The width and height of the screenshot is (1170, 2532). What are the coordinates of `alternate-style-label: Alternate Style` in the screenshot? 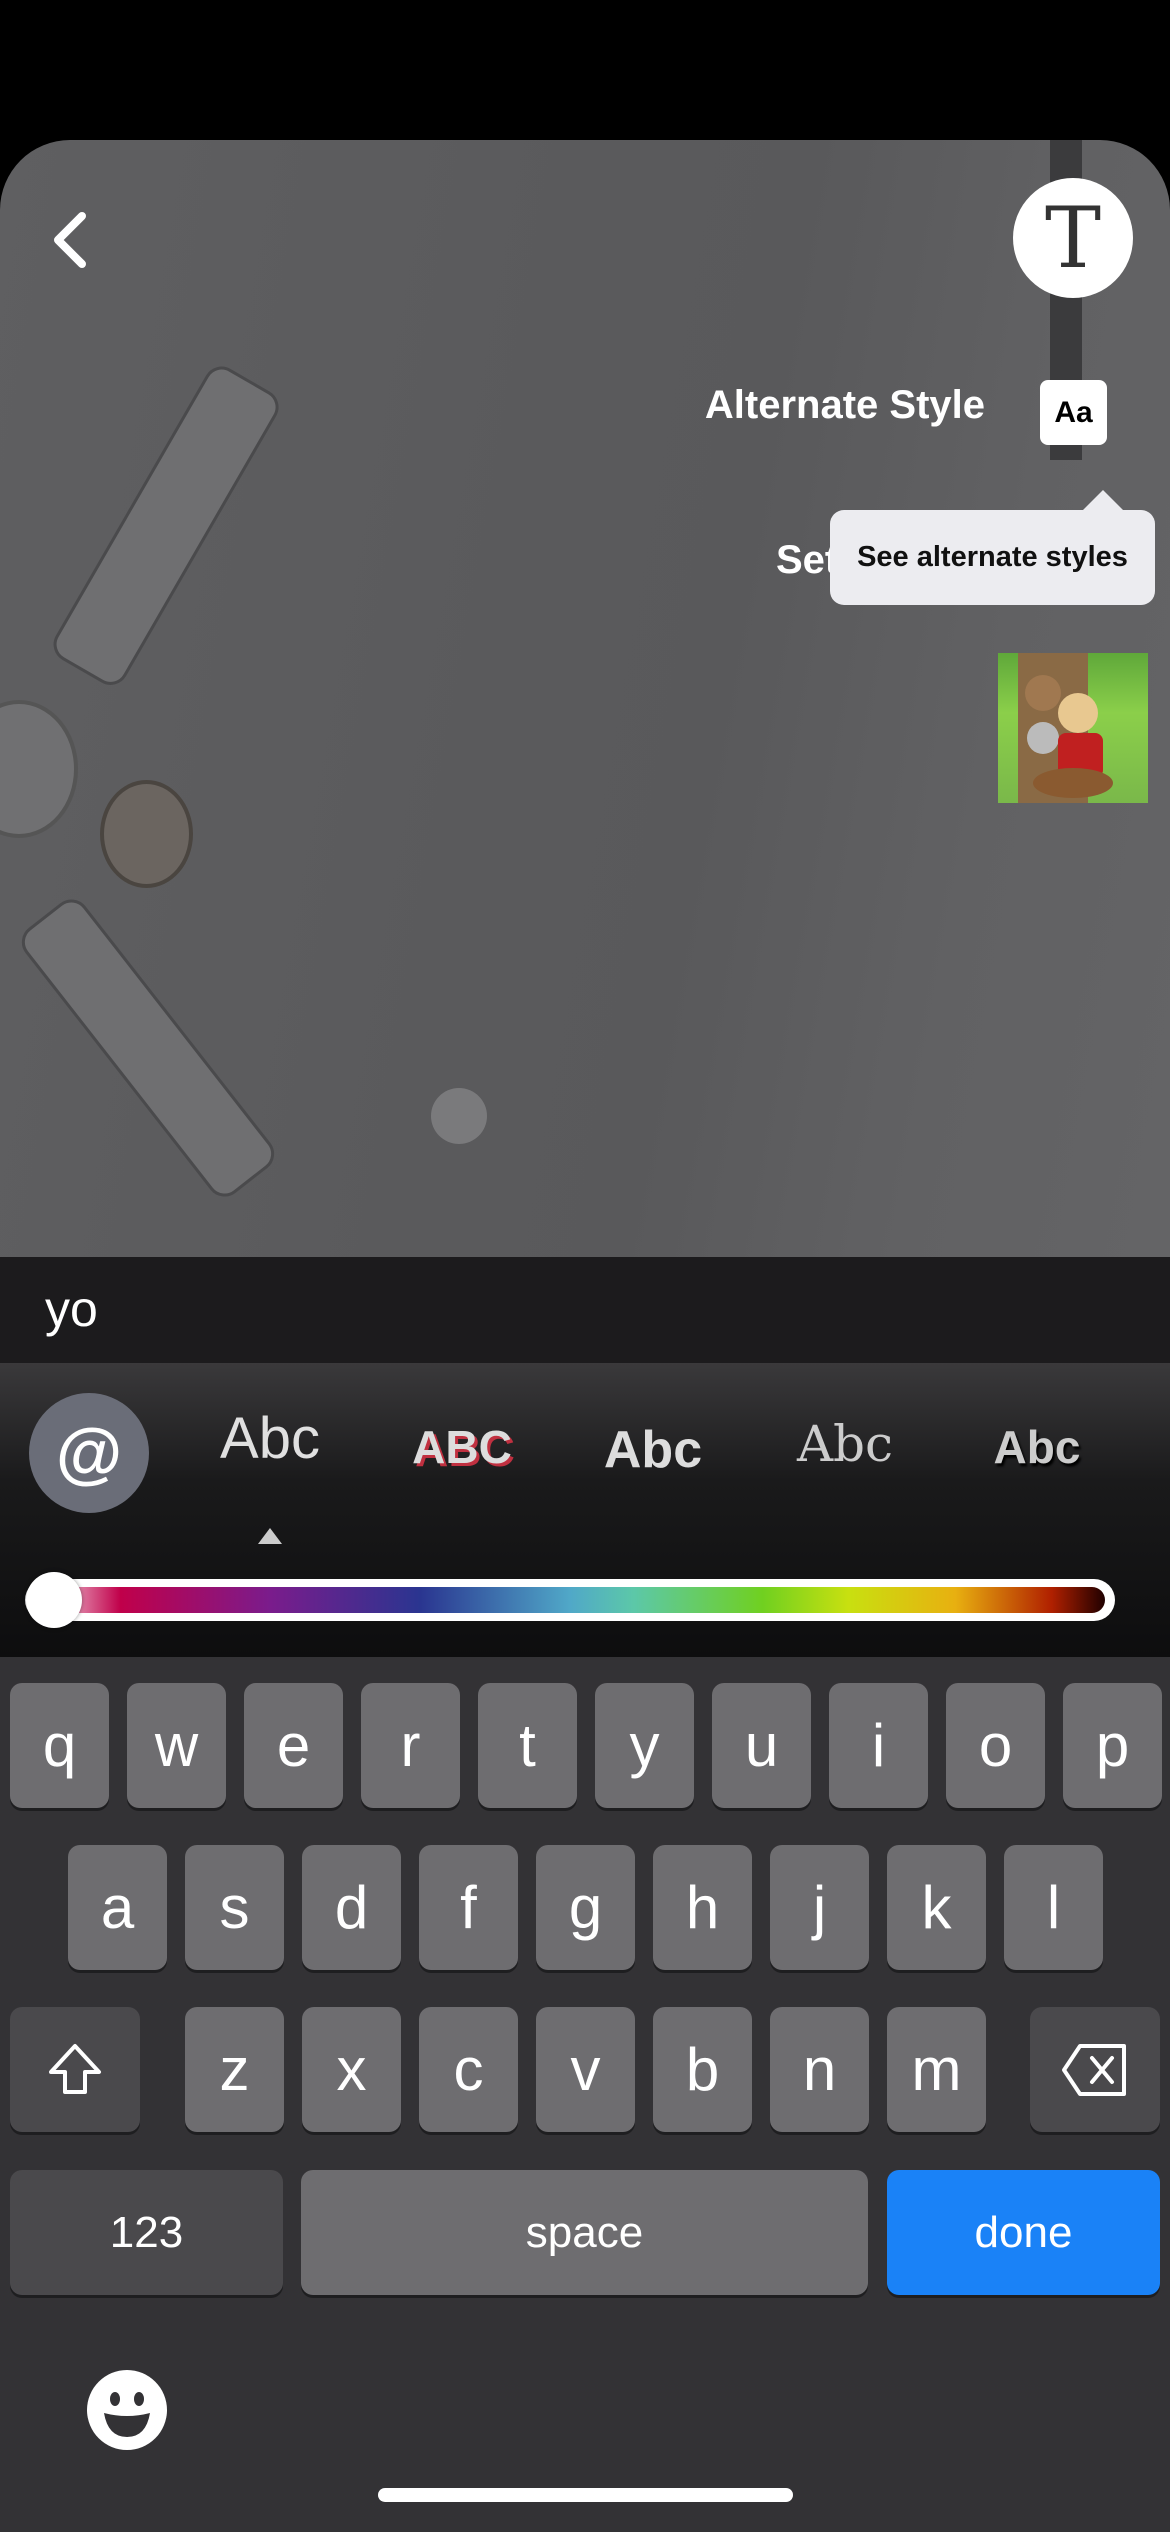 It's located at (845, 405).